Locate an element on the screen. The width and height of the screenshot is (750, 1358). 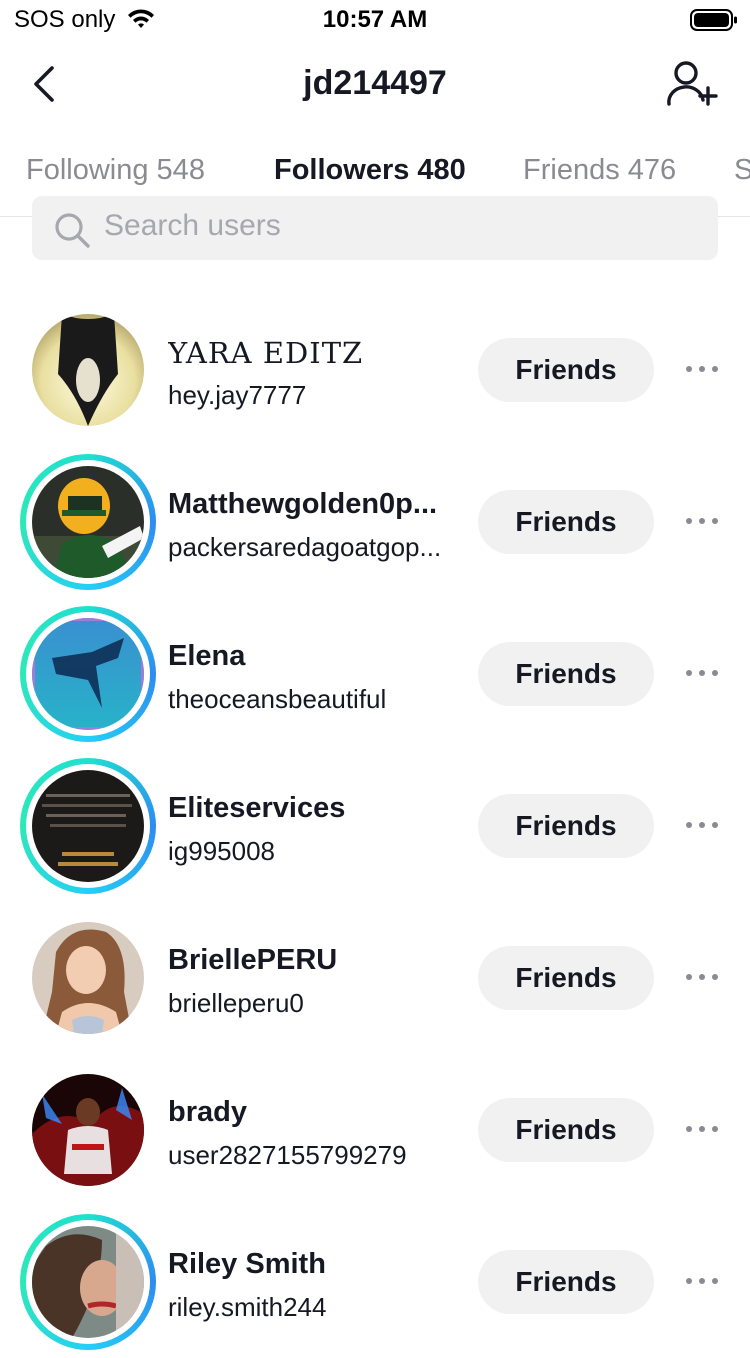
user-display-name: YARA EDITZ is located at coordinates (266, 353).